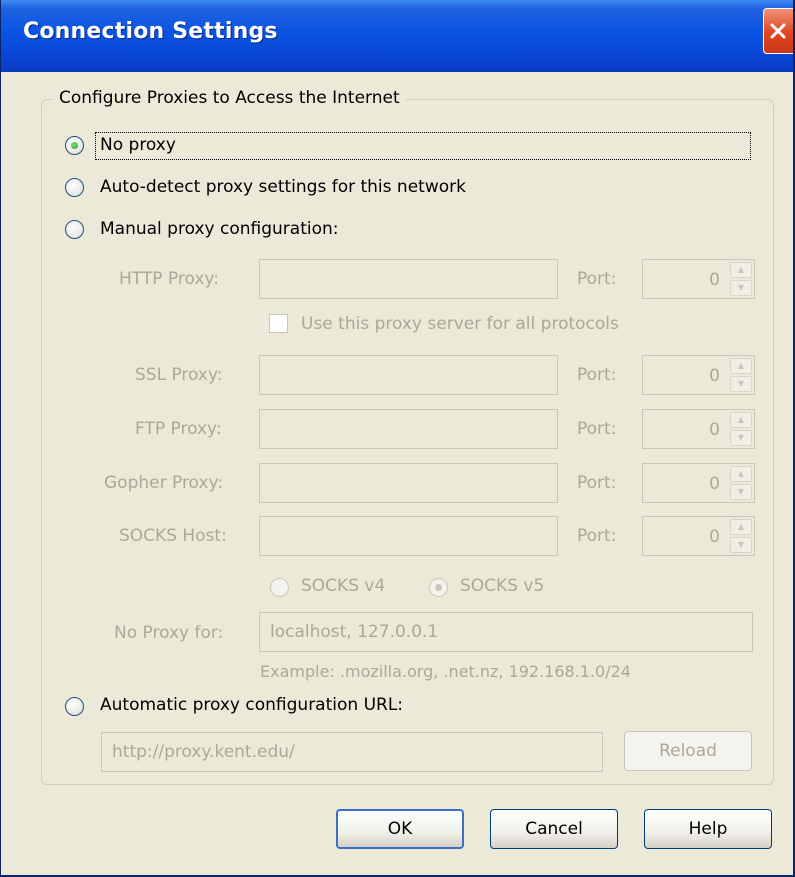 Image resolution: width=795 pixels, height=877 pixels. Describe the element at coordinates (178, 429) in the screenshot. I see `ftp-proxy-label: FTP Proxy:` at that location.